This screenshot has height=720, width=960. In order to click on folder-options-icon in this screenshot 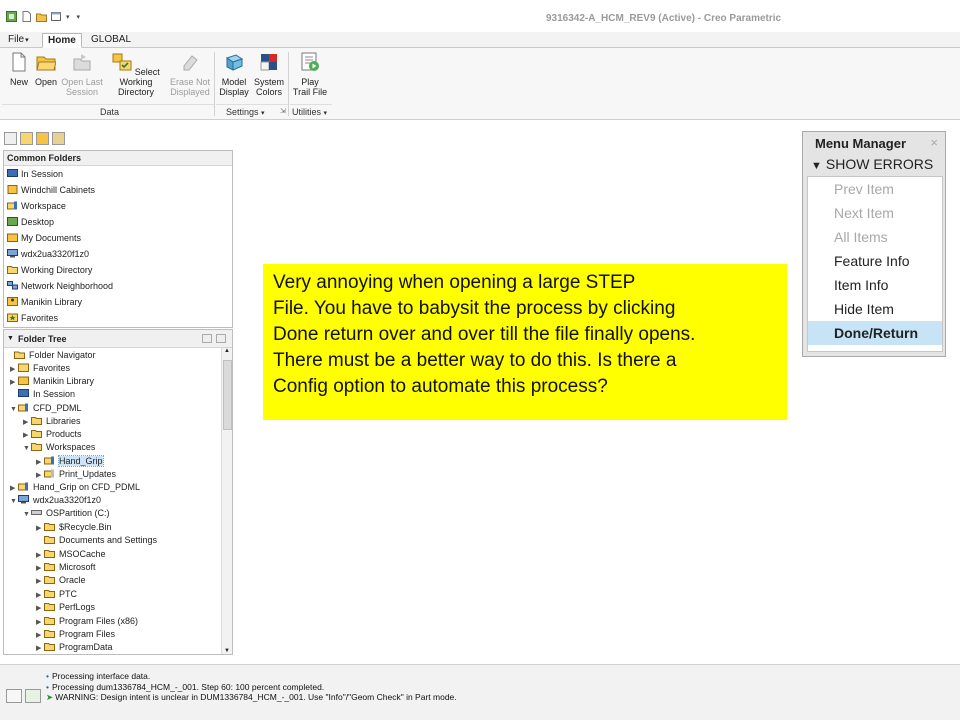, I will do `click(221, 338)`.